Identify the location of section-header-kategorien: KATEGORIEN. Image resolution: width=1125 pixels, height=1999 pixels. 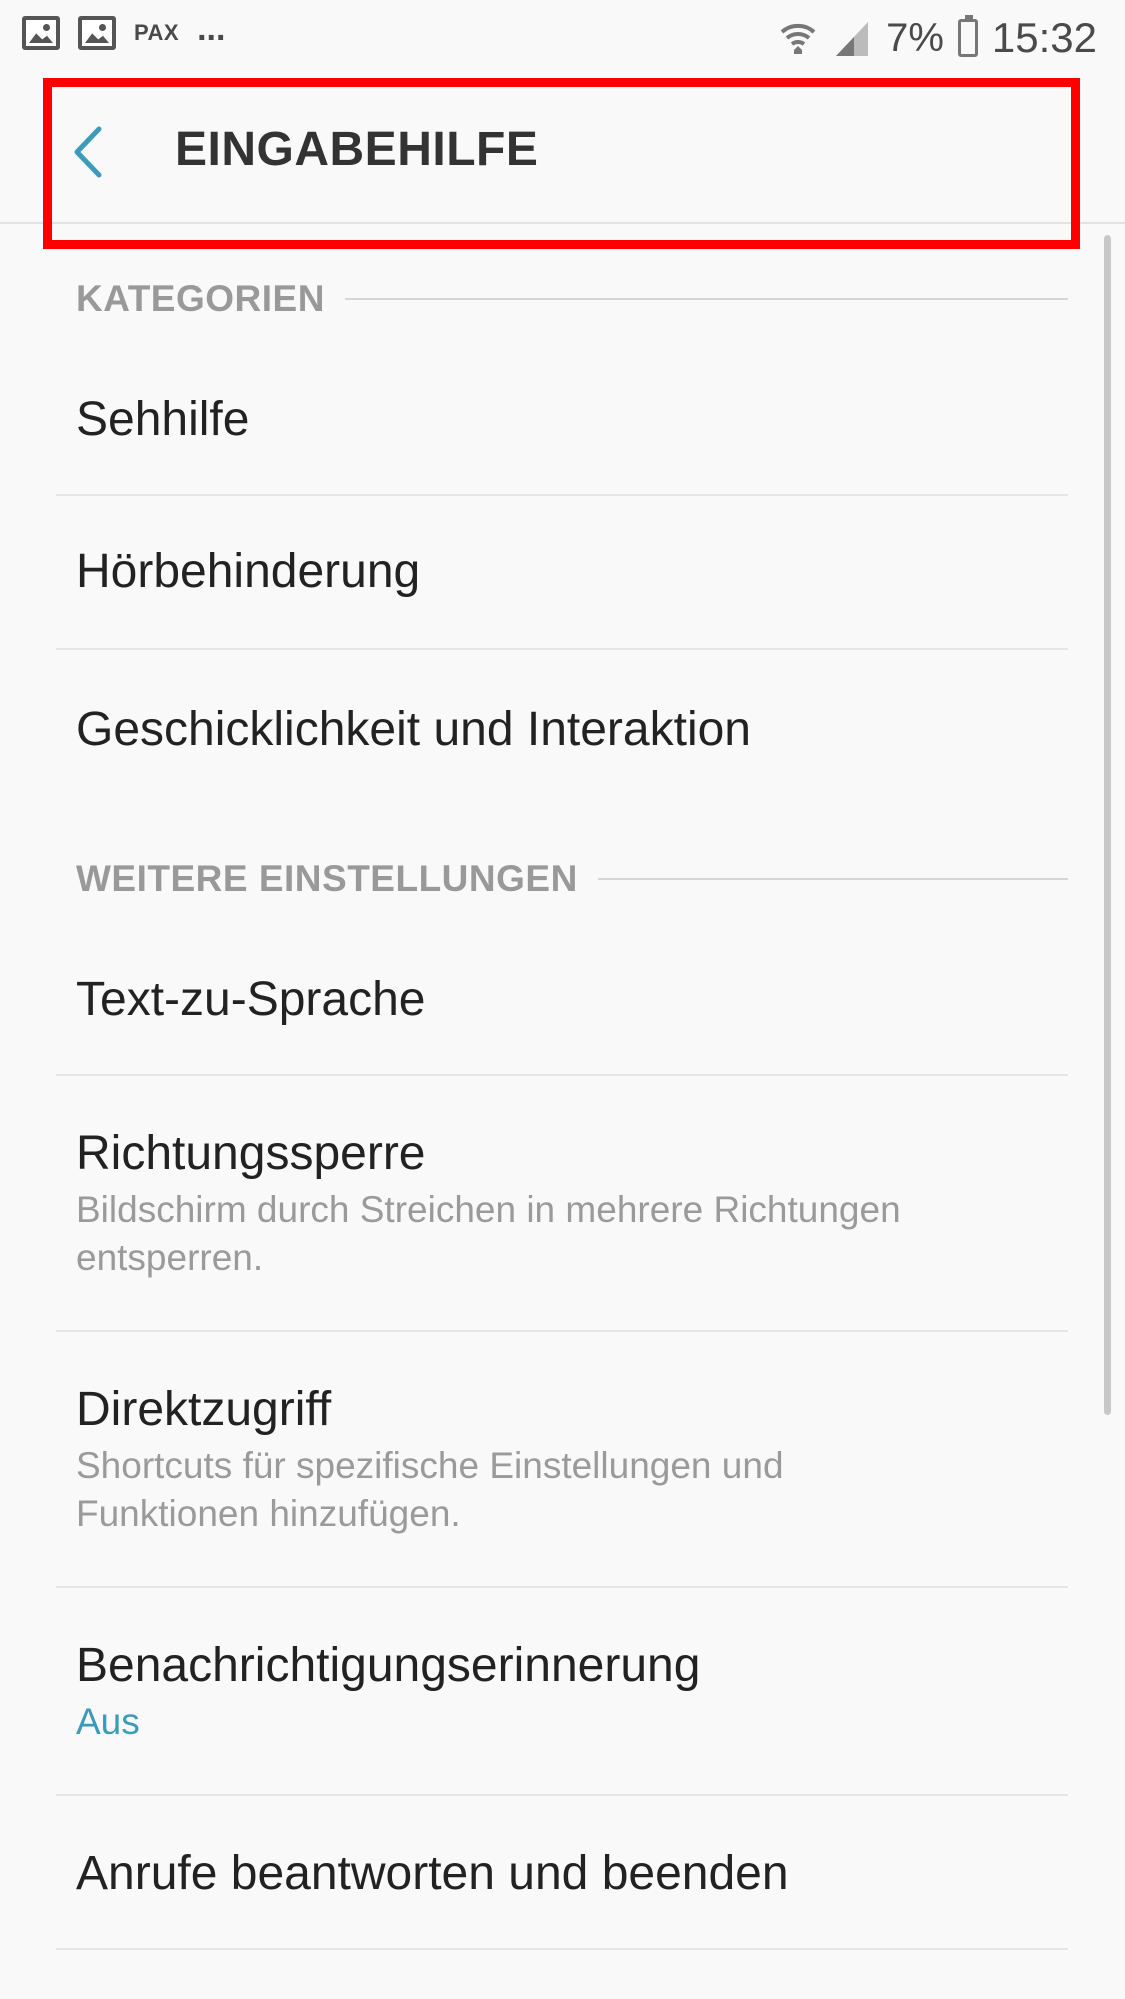
(572, 299).